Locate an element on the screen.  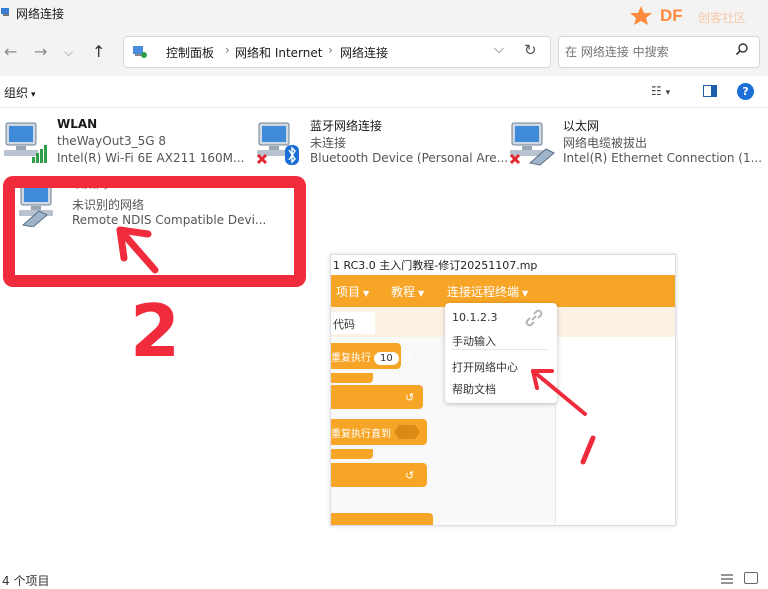
menu-project: 项目 ▼ is located at coordinates (352, 291).